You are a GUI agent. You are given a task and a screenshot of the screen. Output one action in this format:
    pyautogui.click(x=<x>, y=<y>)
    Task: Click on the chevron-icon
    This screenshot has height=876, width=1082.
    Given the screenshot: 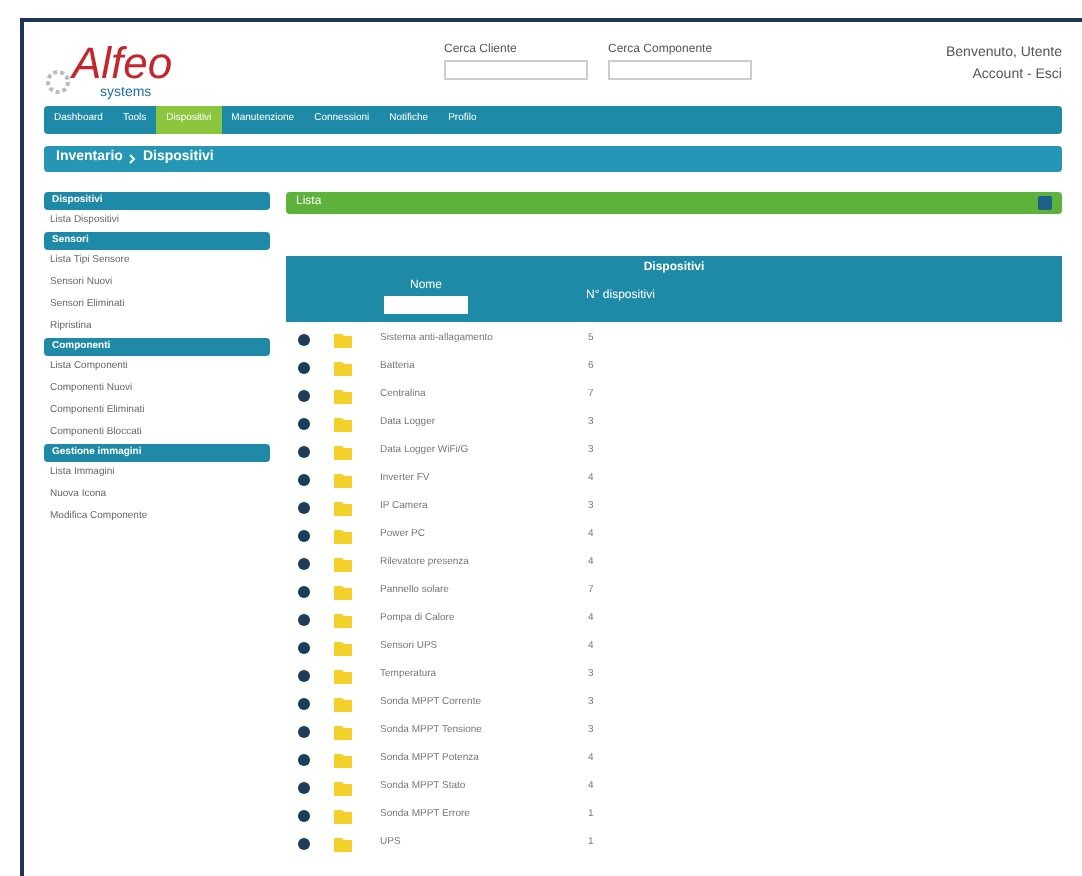 What is the action you would take?
    pyautogui.click(x=132, y=159)
    